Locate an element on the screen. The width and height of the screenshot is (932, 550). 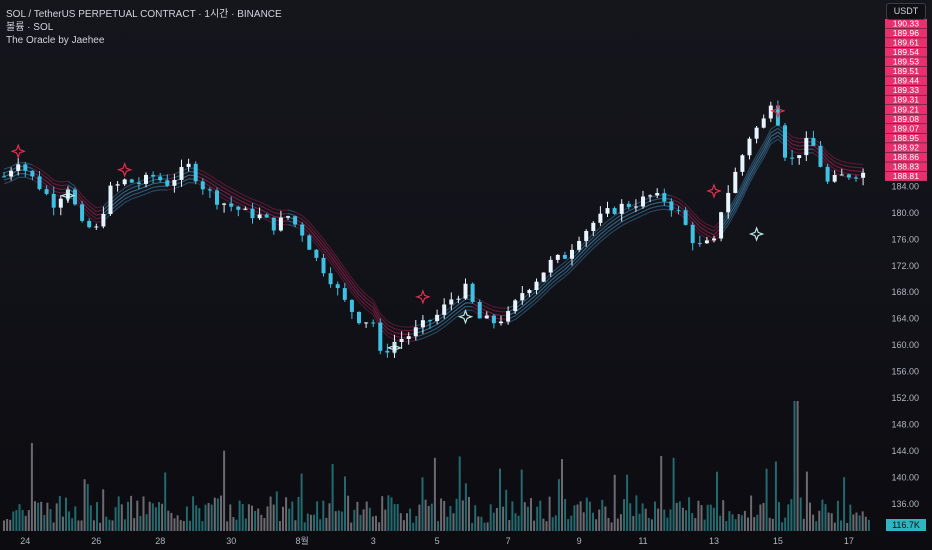
indicator-legend: The Oracle by Jaehee is located at coordinates (144, 40).